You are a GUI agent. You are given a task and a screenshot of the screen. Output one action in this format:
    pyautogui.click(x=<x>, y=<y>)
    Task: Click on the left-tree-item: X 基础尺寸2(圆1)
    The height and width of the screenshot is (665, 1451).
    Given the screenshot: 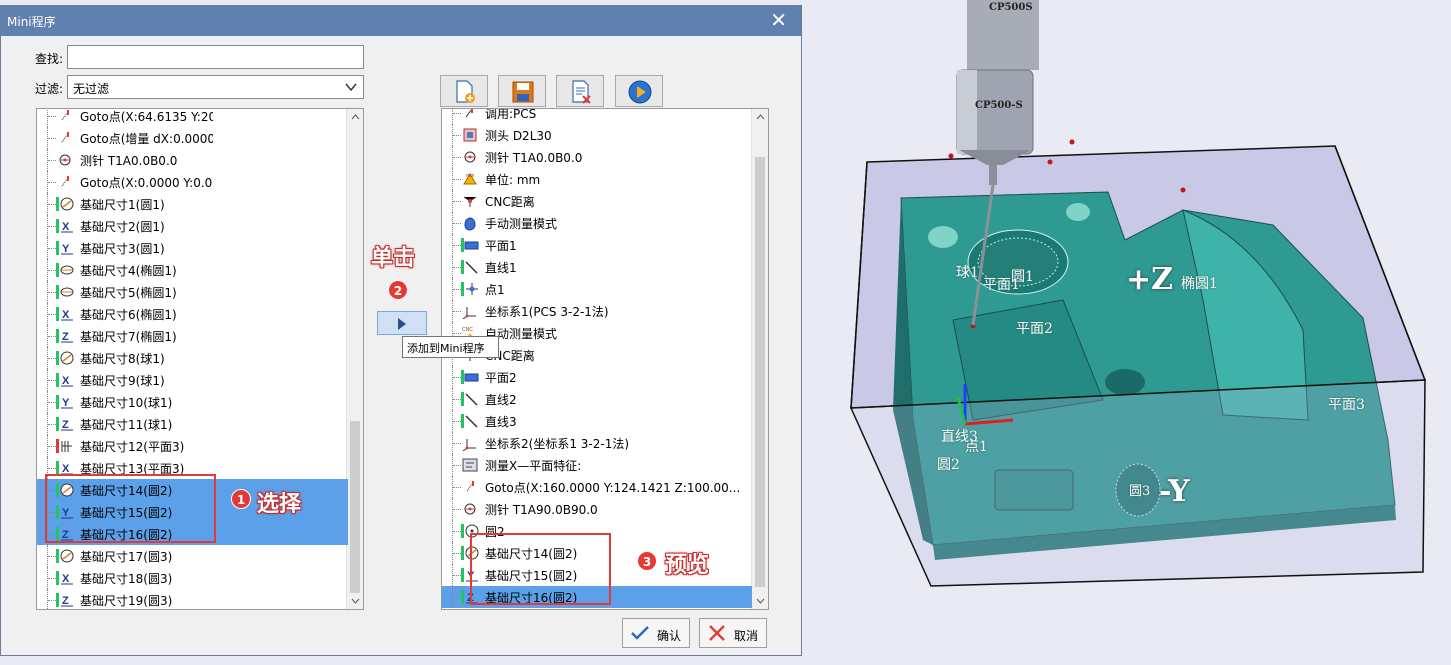 What is the action you would take?
    pyautogui.click(x=125, y=226)
    